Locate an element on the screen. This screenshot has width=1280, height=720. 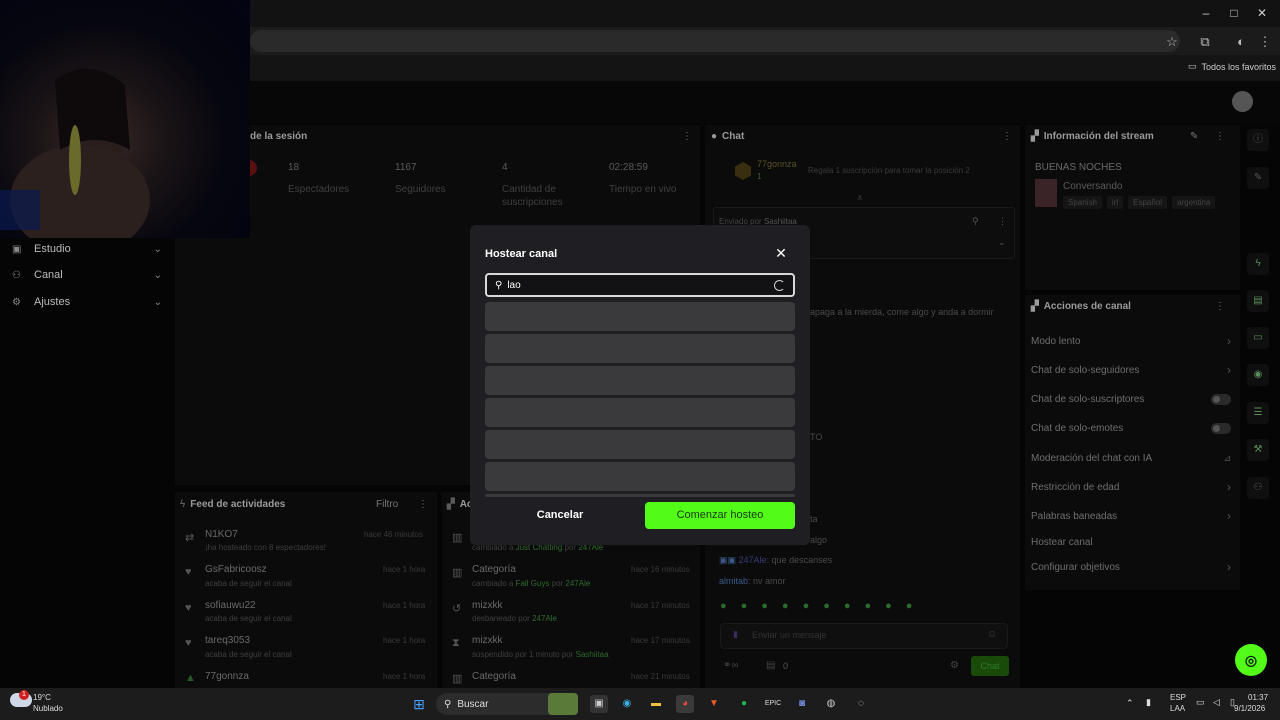
stat-value: 1167 is located at coordinates (406, 167).